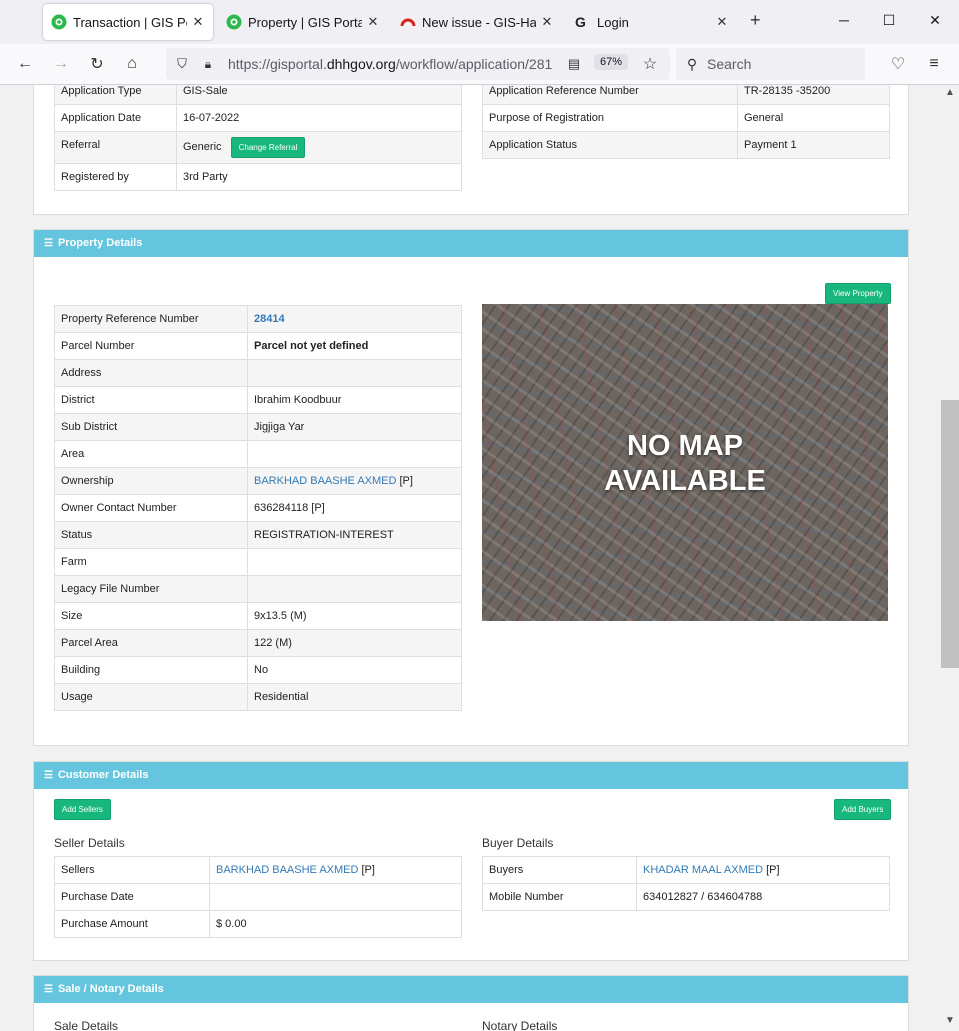  Describe the element at coordinates (115, 95) in the screenshot. I see `row-label: Application Type` at that location.